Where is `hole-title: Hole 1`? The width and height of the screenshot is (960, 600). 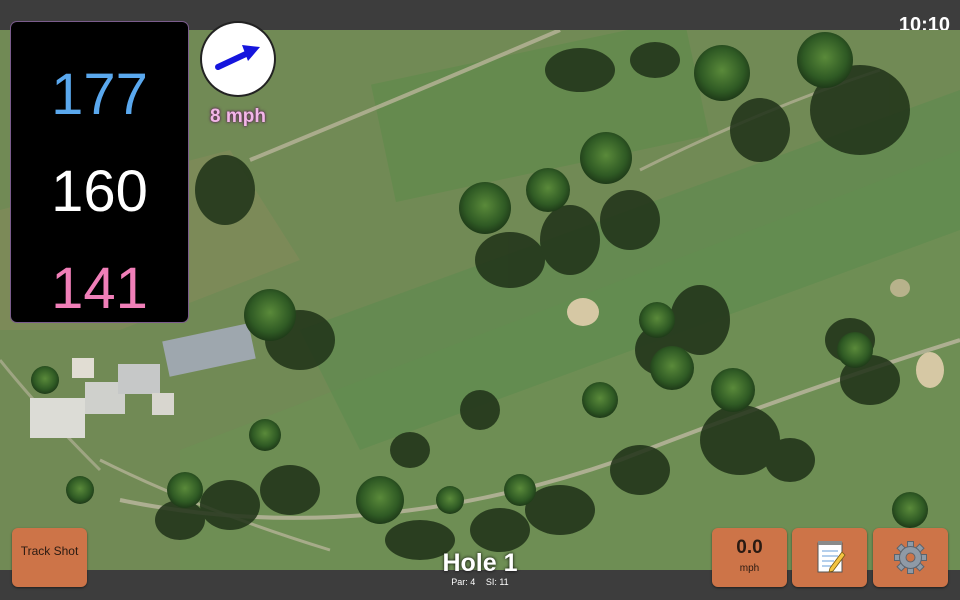
hole-title: Hole 1 is located at coordinates (480, 563).